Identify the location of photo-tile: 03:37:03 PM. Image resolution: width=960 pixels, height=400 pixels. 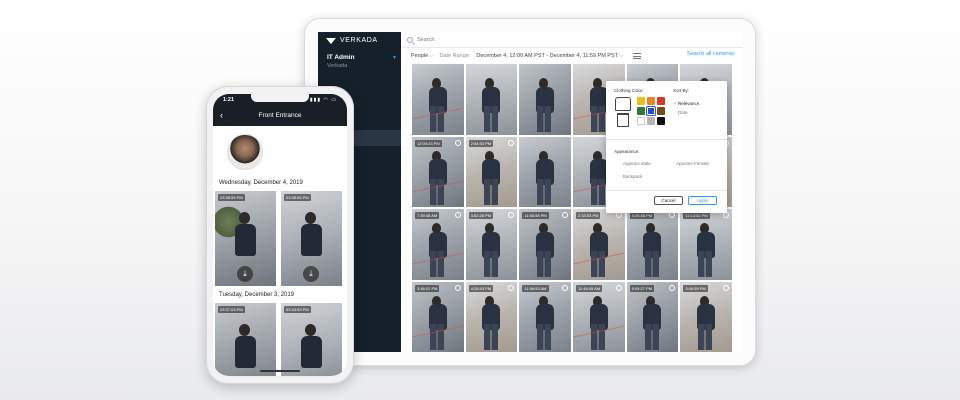
(245, 339).